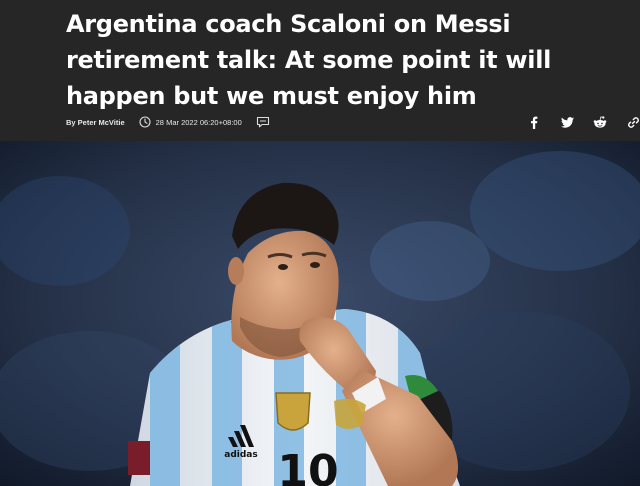 This screenshot has height=486, width=640. What do you see at coordinates (600, 122) in the screenshot?
I see `reddit-icon` at bounding box center [600, 122].